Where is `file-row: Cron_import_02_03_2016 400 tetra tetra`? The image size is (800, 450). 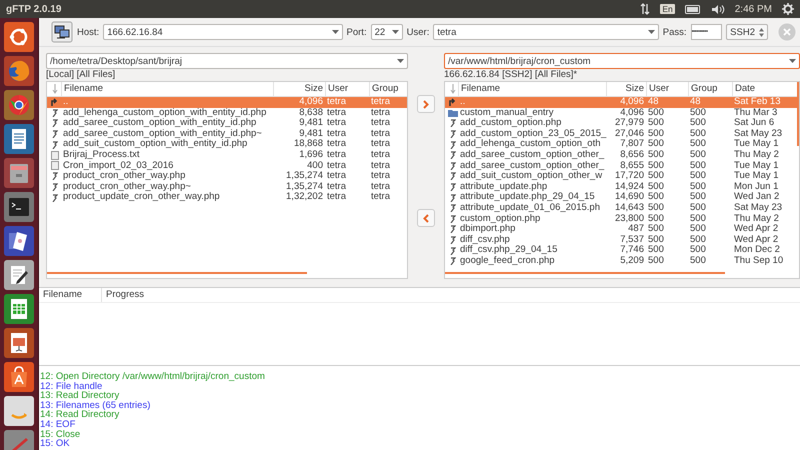
file-row: Cron_import_02_03_2016 400 tetra tetra is located at coordinates (227, 166).